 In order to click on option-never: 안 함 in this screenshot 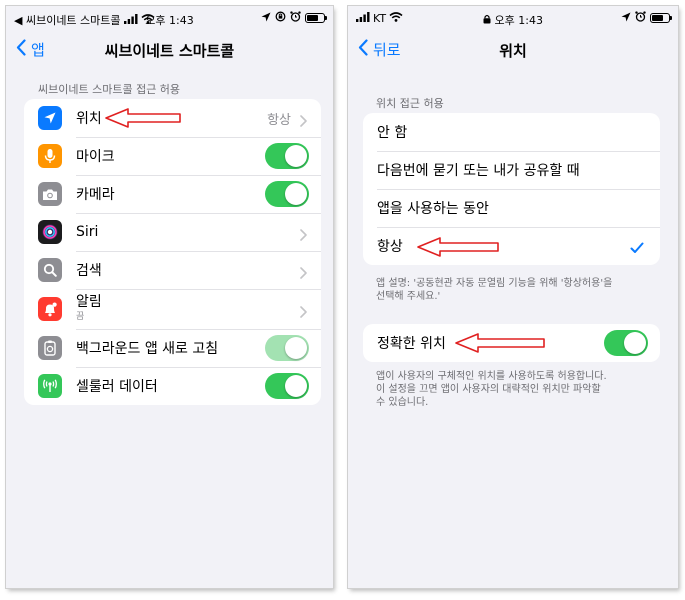, I will do `click(511, 132)`.